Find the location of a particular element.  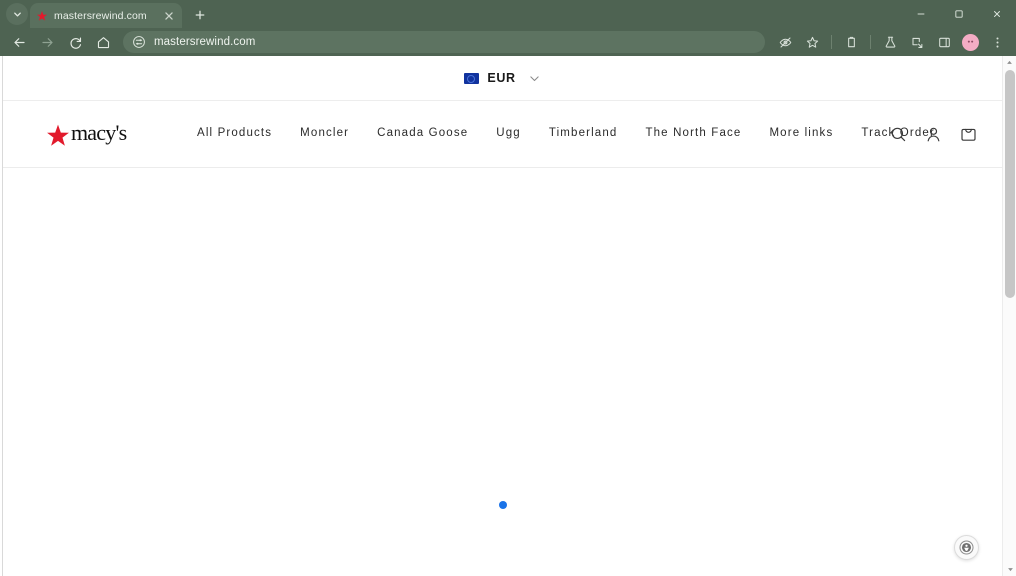

browser-menu-button is located at coordinates (997, 42).